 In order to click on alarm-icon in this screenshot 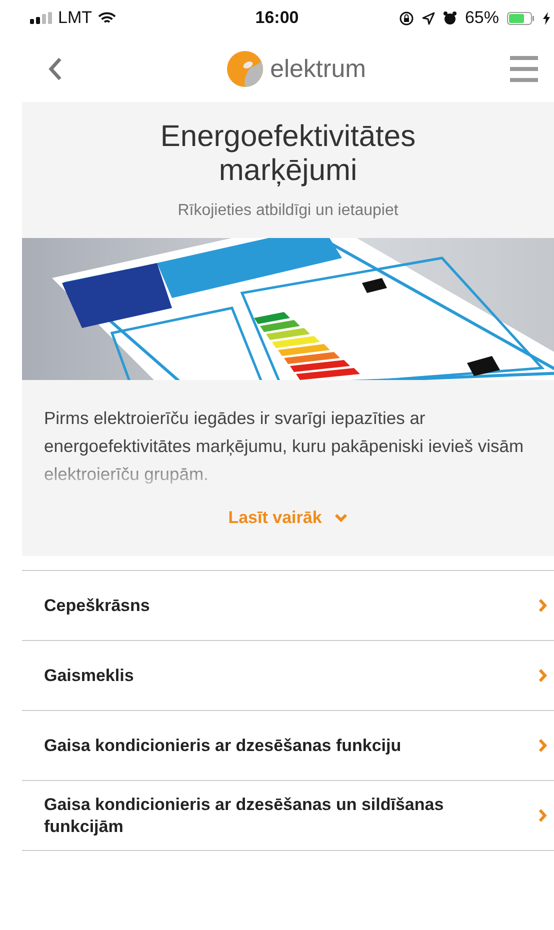, I will do `click(449, 18)`.